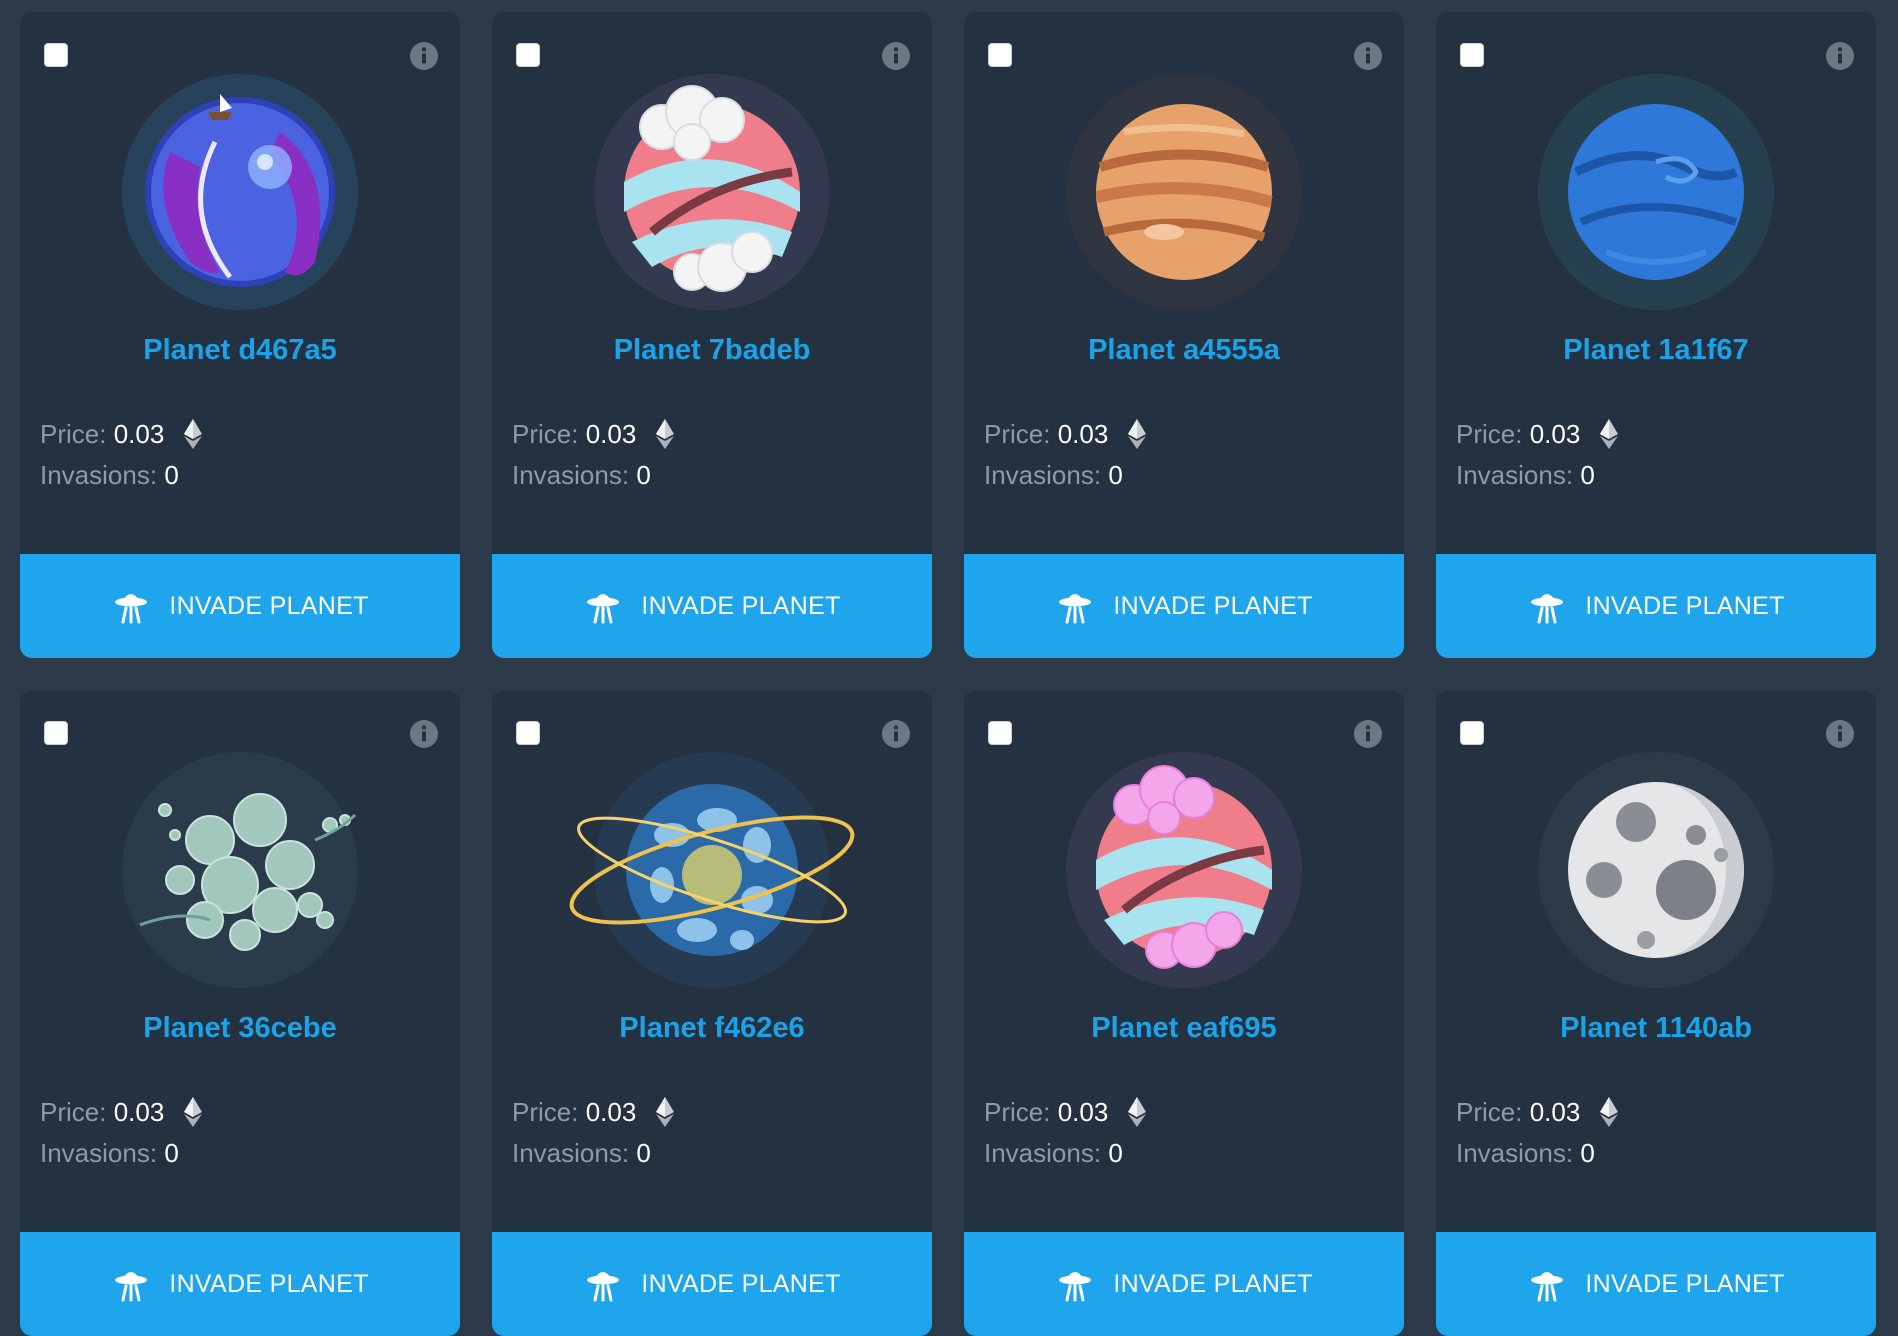  What do you see at coordinates (1656, 350) in the screenshot?
I see `planet-name: Planet 1a1f67` at bounding box center [1656, 350].